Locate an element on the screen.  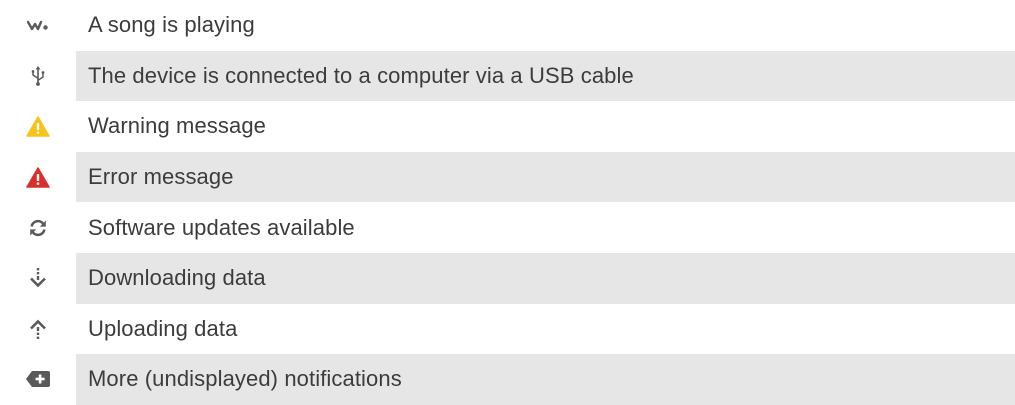
table-row: Error message is located at coordinates (507, 177).